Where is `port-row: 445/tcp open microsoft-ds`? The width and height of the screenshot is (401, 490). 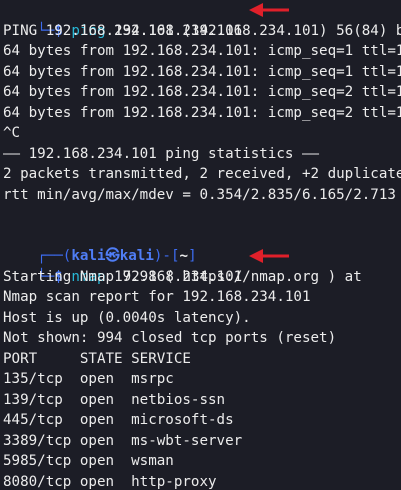
port-row: 445/tcp open microsoft-ds is located at coordinates (118, 420).